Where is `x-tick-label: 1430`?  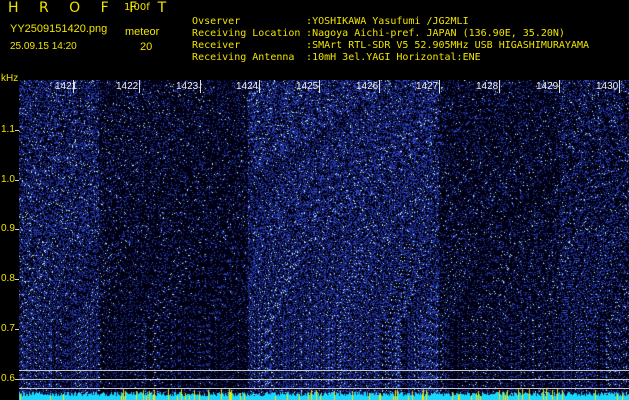
x-tick-label: 1430 is located at coordinates (607, 86).